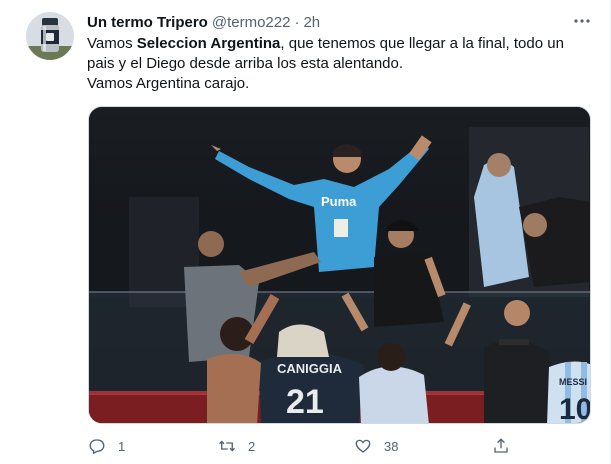 This screenshot has height=464, width=611. Describe the element at coordinates (310, 368) in the screenshot. I see `jersey-name-text: CANIGGIA` at that location.